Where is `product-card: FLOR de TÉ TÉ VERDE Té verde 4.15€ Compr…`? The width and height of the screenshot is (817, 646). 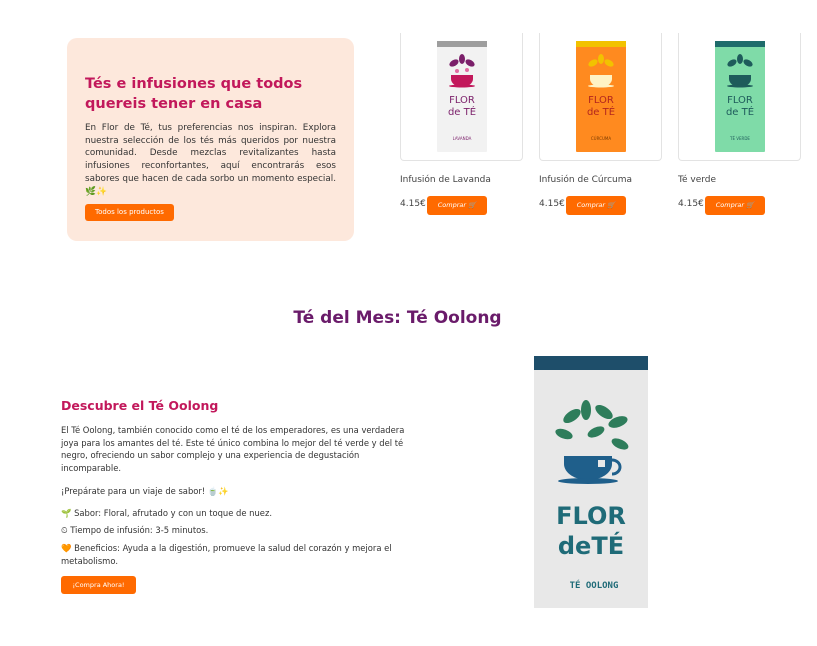
product-card: FLOR de TÉ TÉ VERDE Té verde 4.15€ Compr… is located at coordinates (739, 124).